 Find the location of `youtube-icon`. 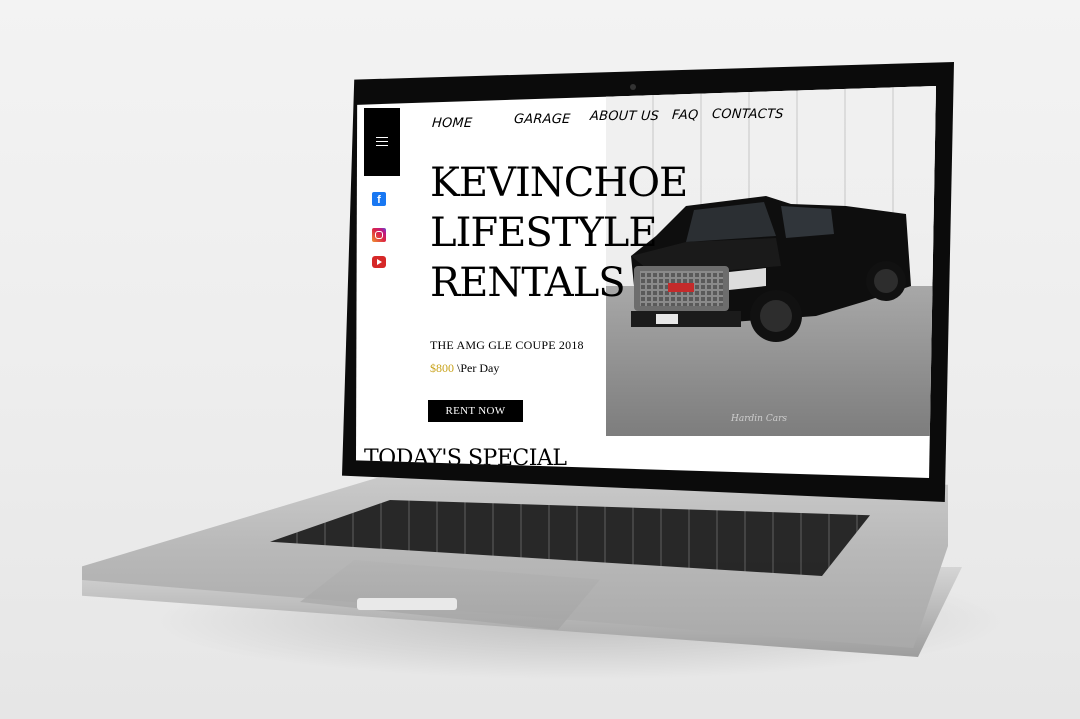

youtube-icon is located at coordinates (379, 262).